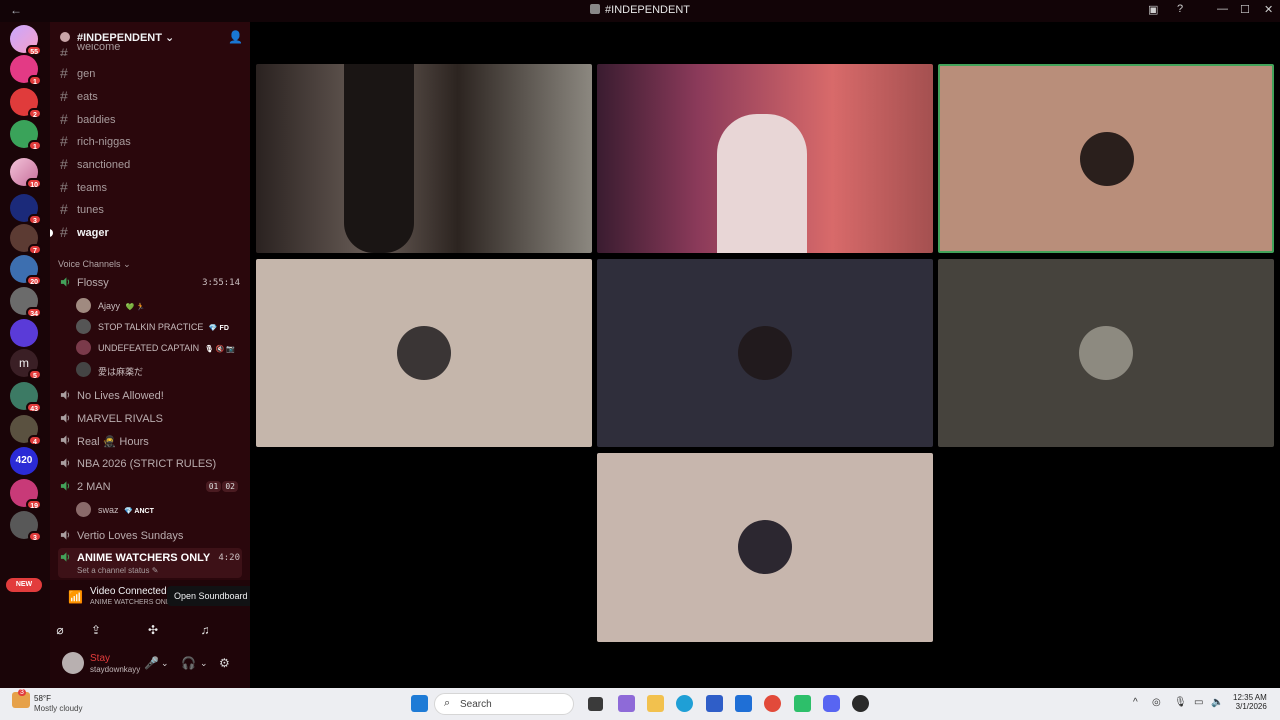 The width and height of the screenshot is (1280, 720). I want to click on close-button: ✕, so click(1268, 9).